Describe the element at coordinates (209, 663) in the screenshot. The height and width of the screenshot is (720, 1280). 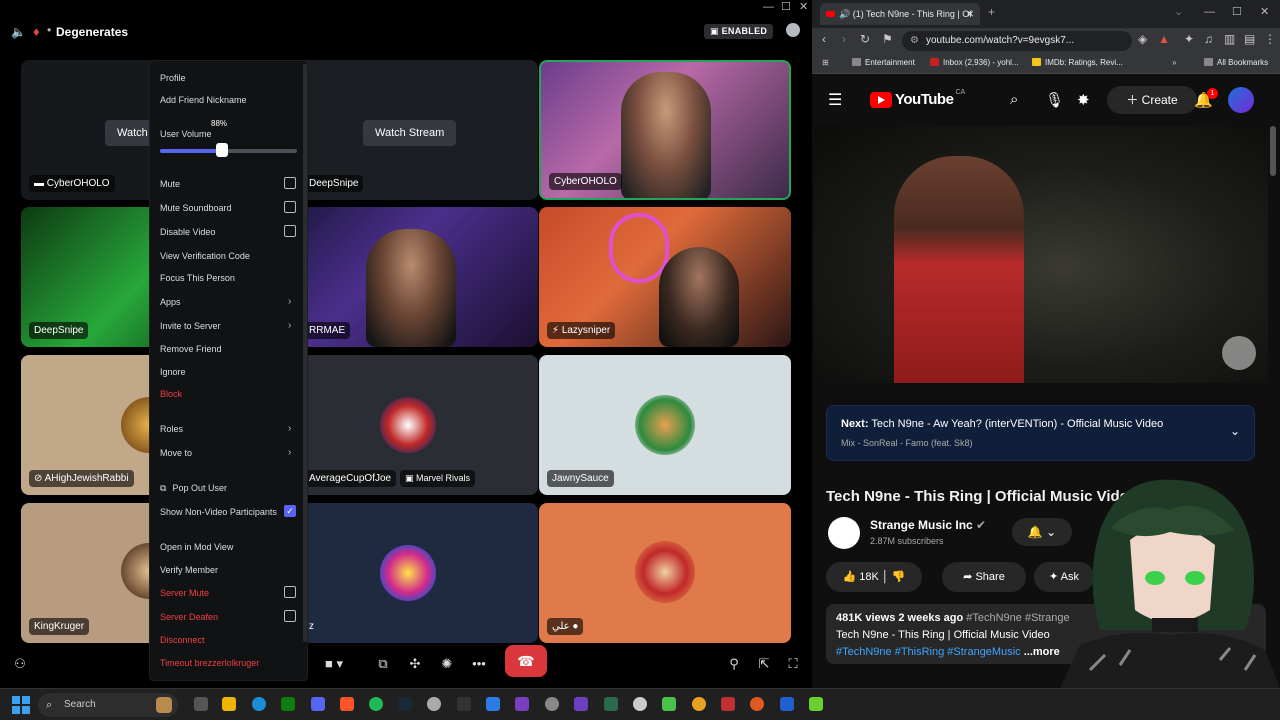
I see `menu-timeout: Timeout brezzerlolkruger` at that location.